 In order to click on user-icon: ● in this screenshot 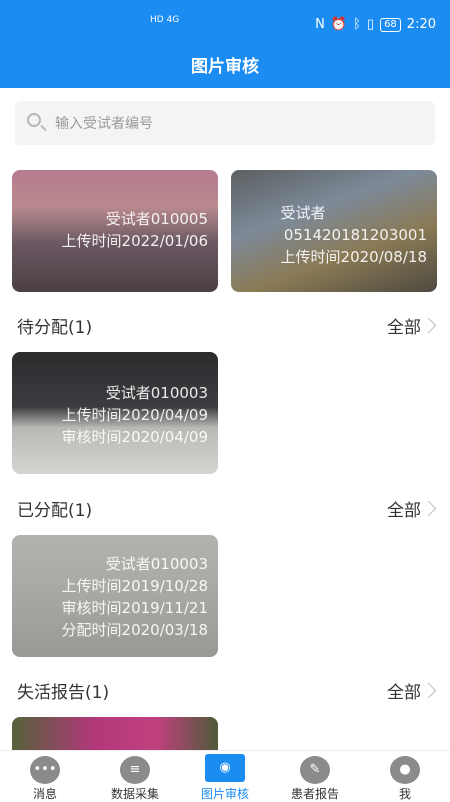, I will do `click(405, 770)`.